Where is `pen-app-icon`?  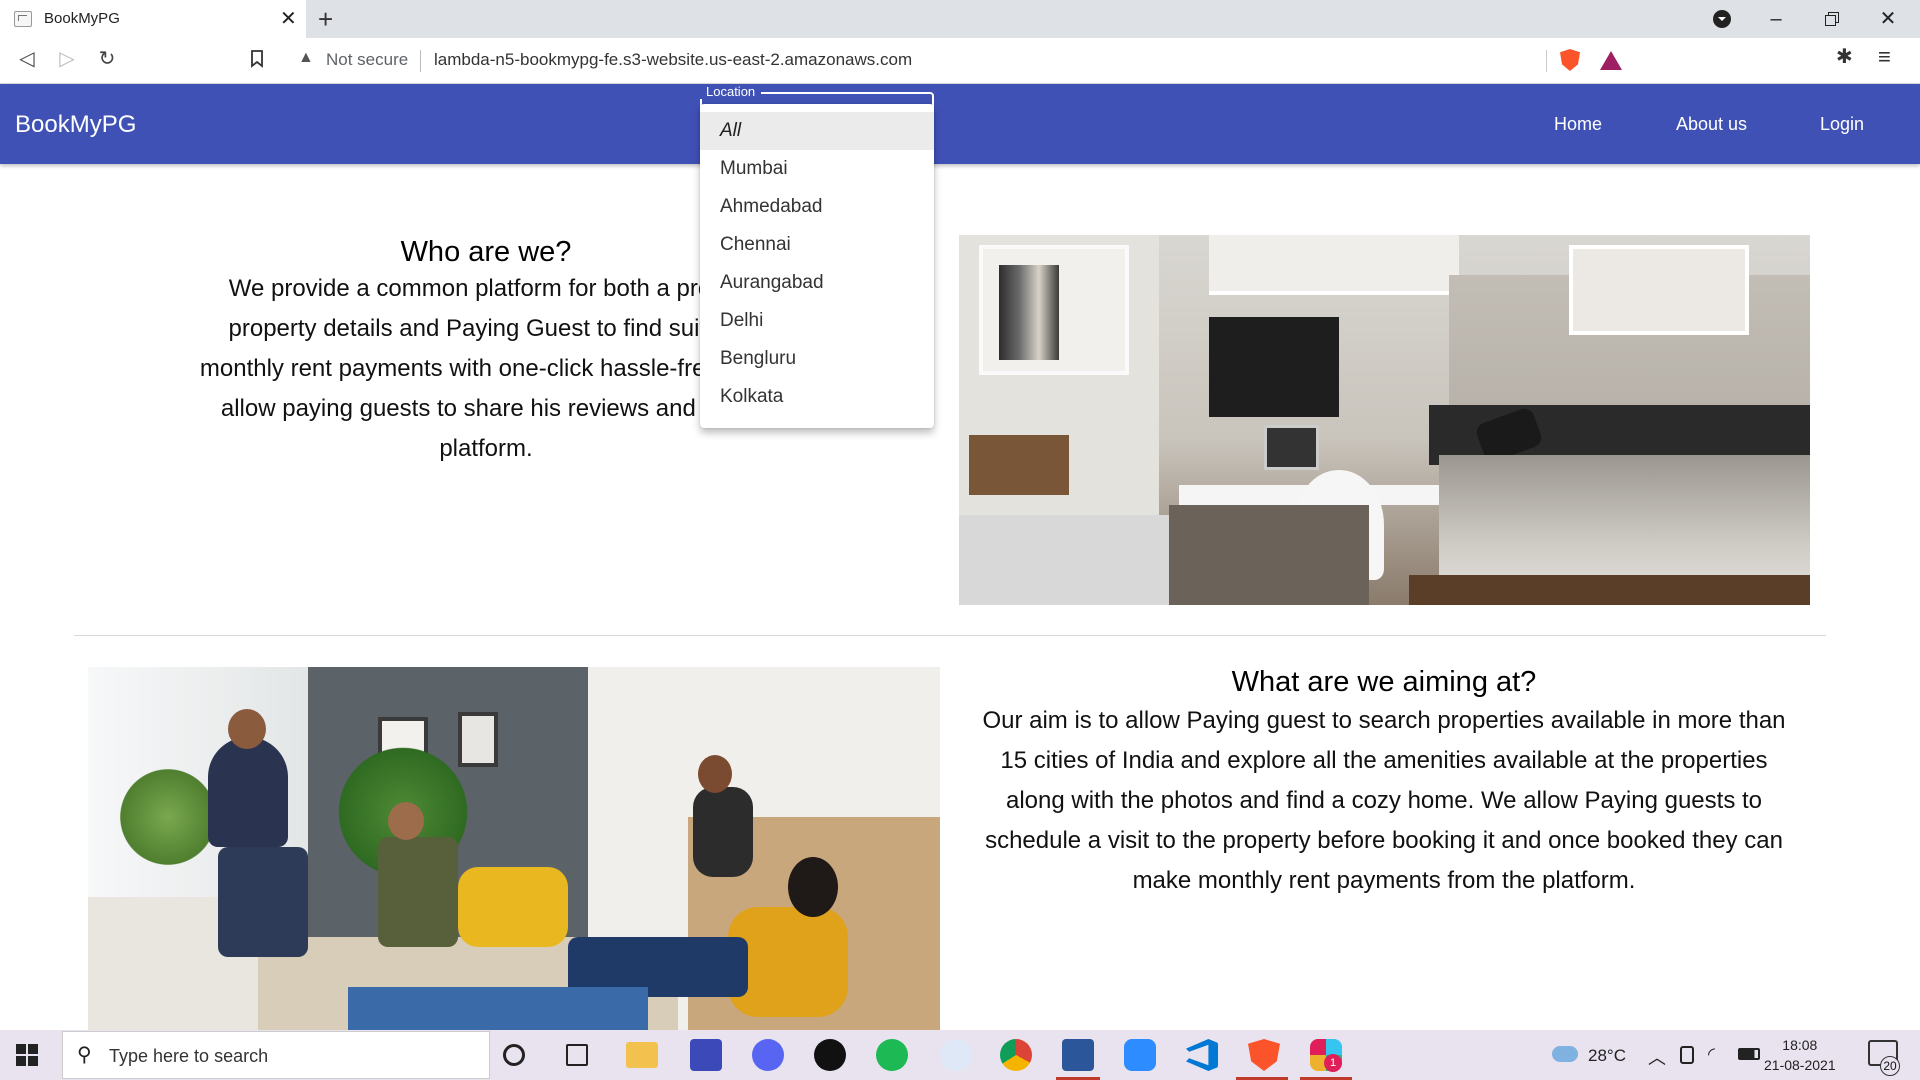
pen-app-icon is located at coordinates (706, 1055).